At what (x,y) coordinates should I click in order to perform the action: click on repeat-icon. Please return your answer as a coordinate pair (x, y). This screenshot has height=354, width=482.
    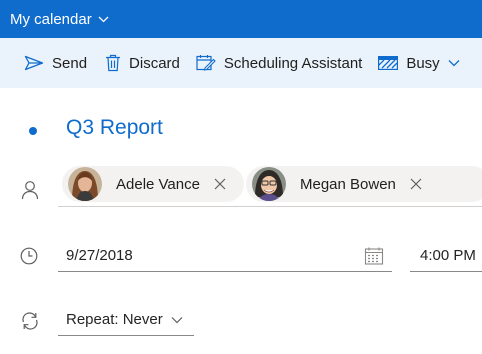
    Looking at the image, I should click on (30, 321).